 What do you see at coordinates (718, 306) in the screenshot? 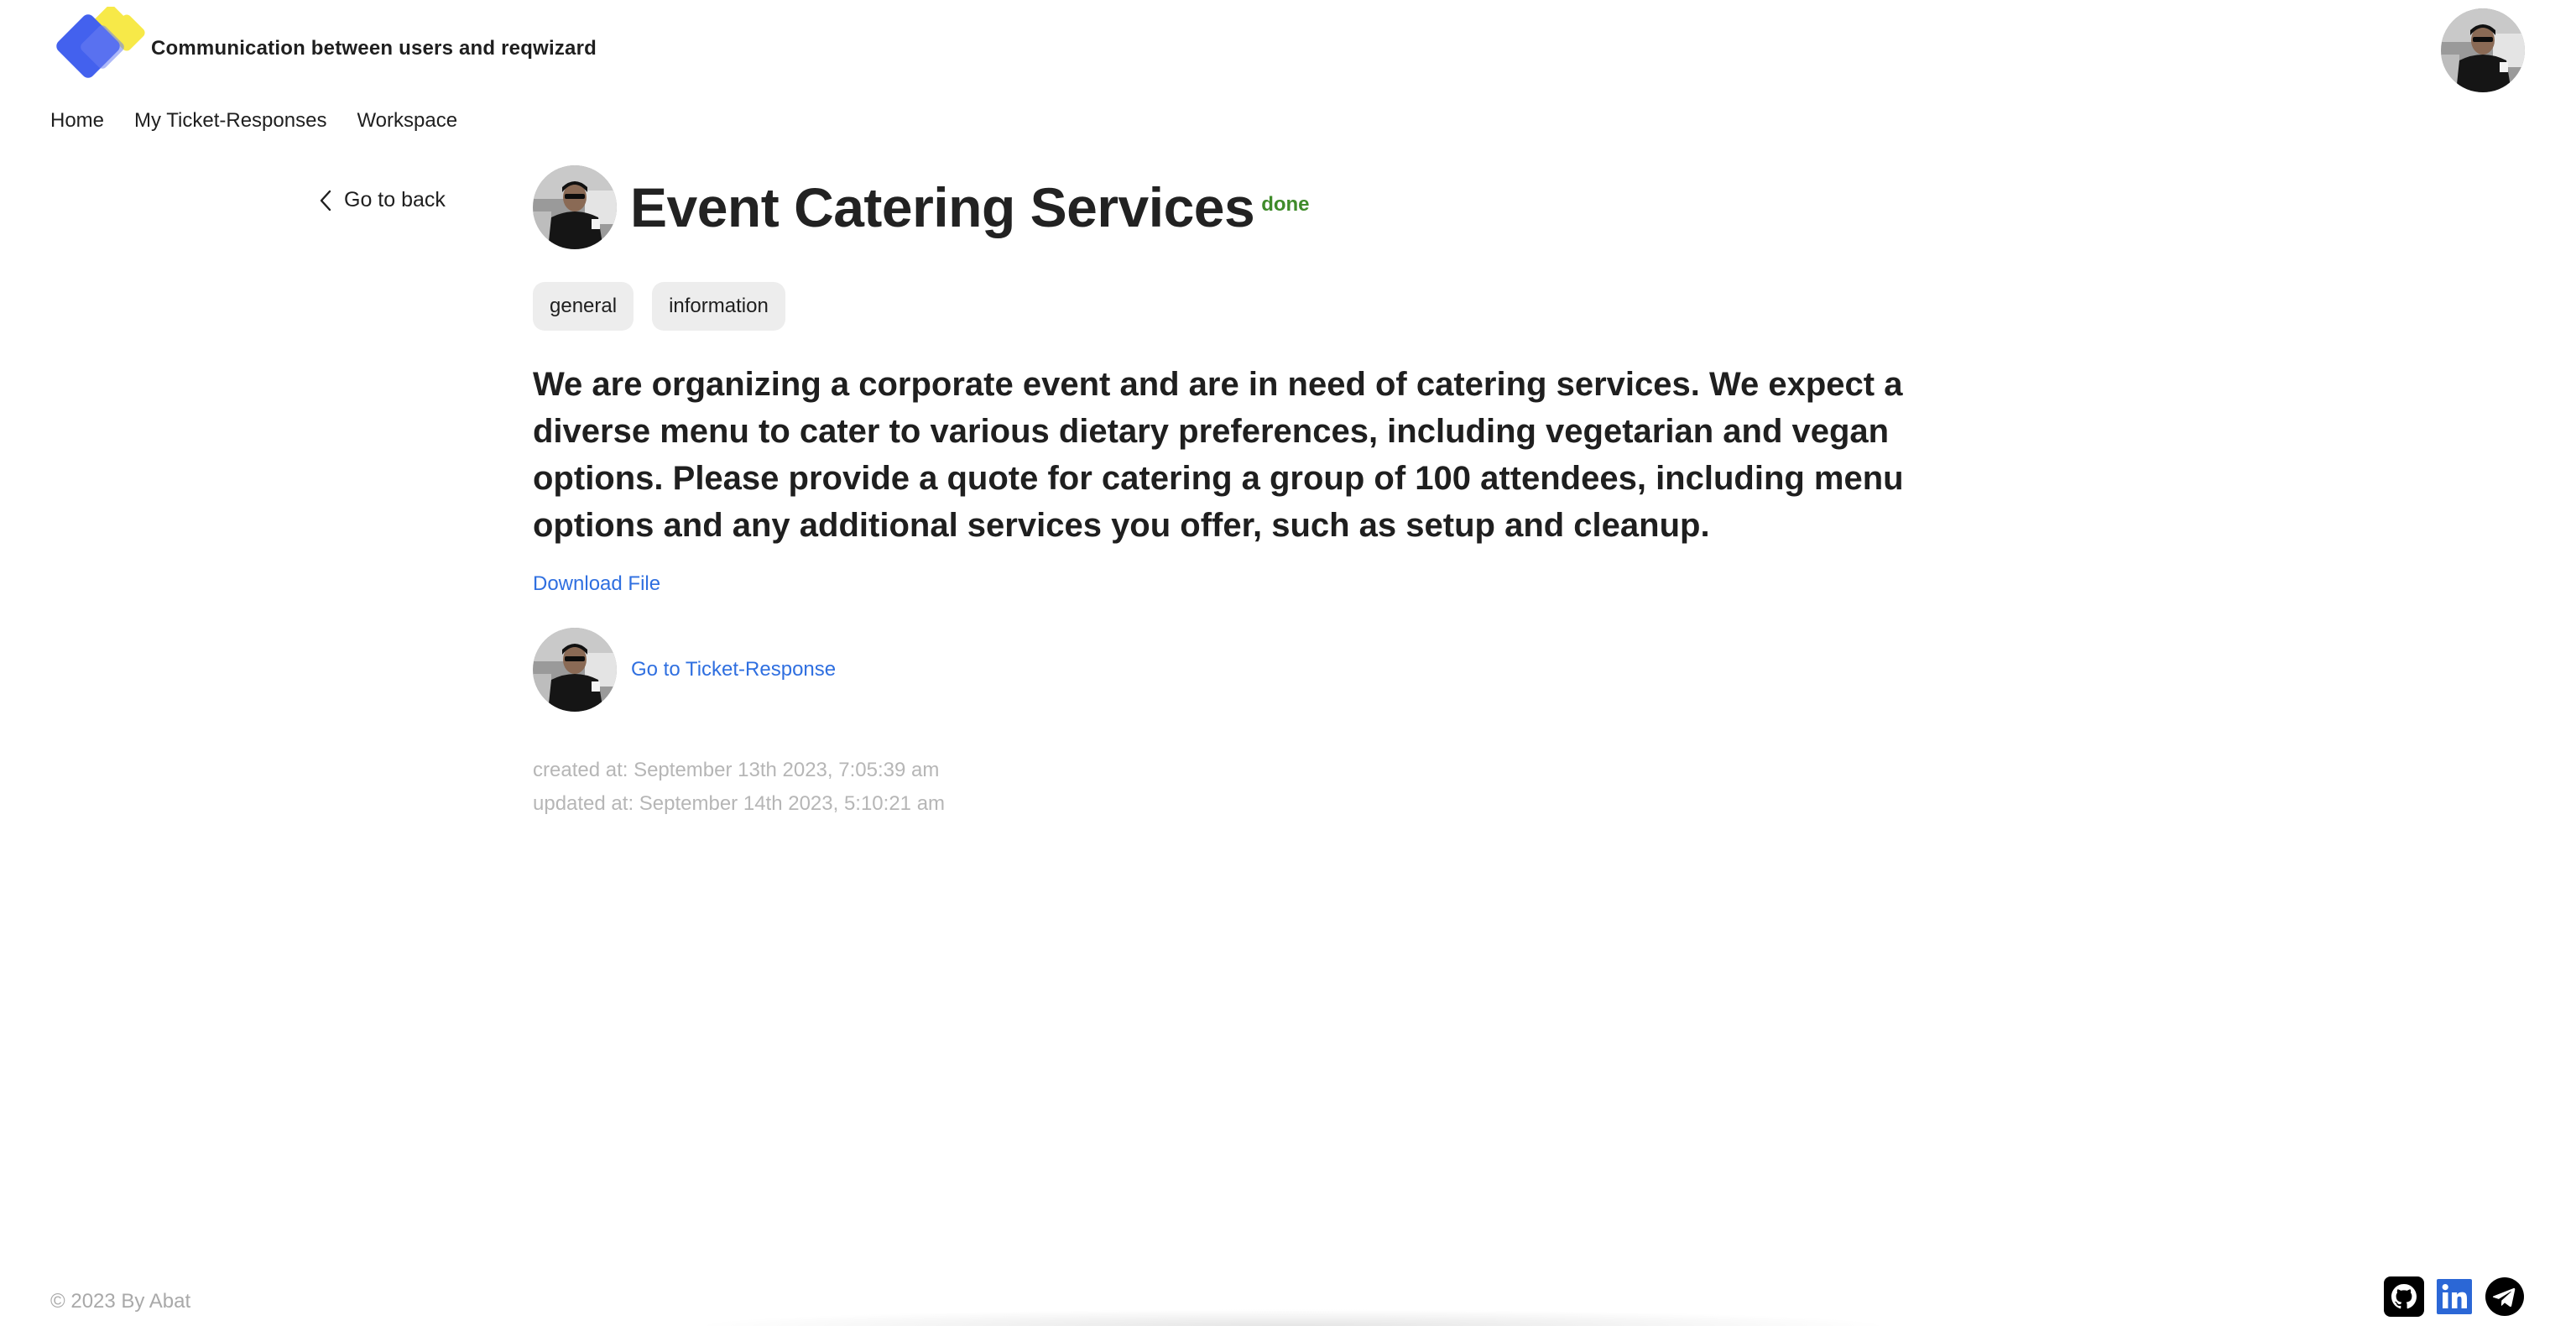
I see `tag-information: information` at bounding box center [718, 306].